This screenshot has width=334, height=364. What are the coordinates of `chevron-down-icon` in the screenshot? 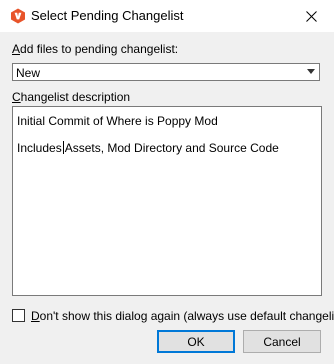 It's located at (311, 71).